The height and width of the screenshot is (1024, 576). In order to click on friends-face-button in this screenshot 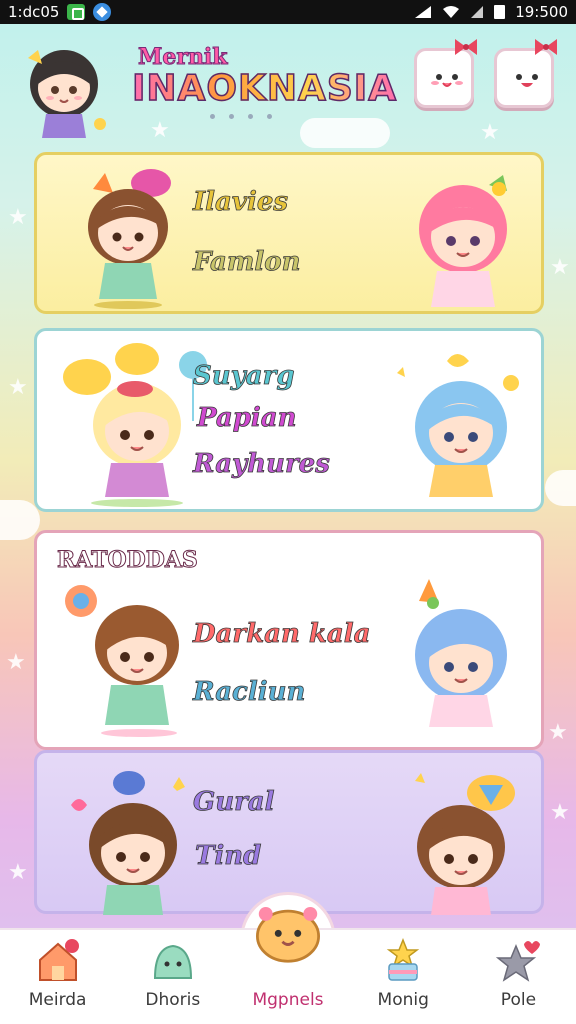, I will do `click(525, 73)`.